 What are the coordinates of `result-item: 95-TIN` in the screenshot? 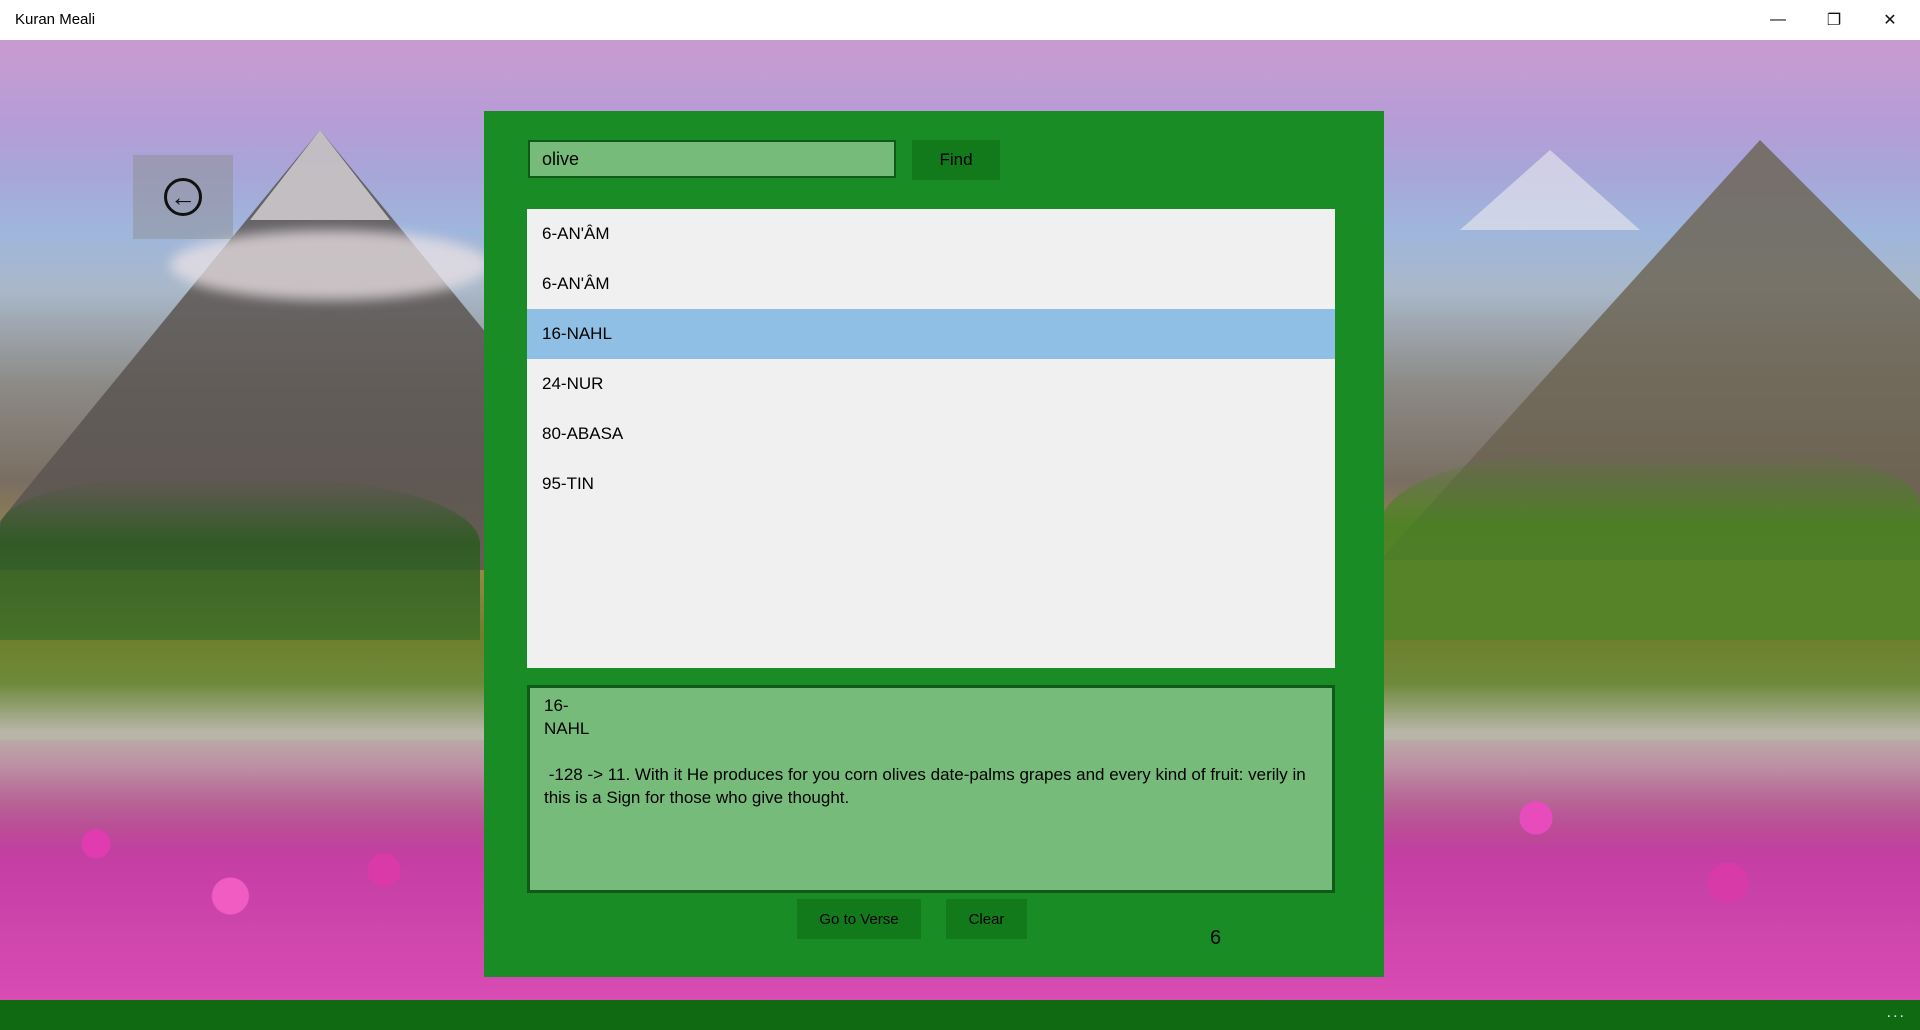 It's located at (931, 484).